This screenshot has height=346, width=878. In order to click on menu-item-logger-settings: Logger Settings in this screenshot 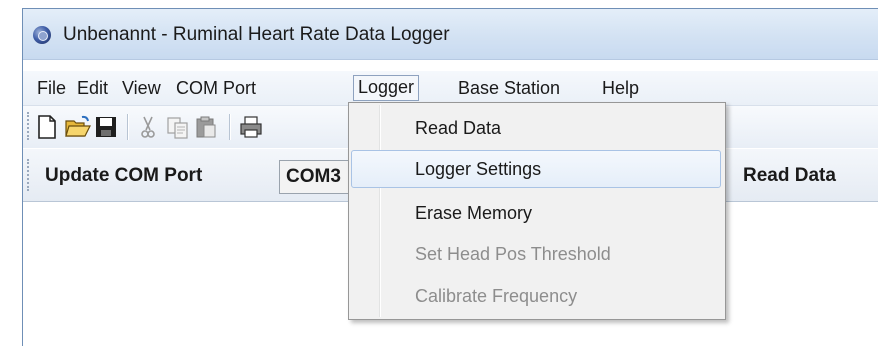, I will do `click(536, 169)`.